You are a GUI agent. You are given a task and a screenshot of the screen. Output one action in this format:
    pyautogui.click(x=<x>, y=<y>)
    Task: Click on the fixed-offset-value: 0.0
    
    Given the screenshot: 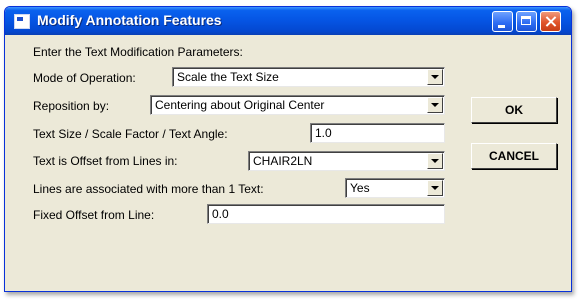 What is the action you would take?
    pyautogui.click(x=220, y=214)
    